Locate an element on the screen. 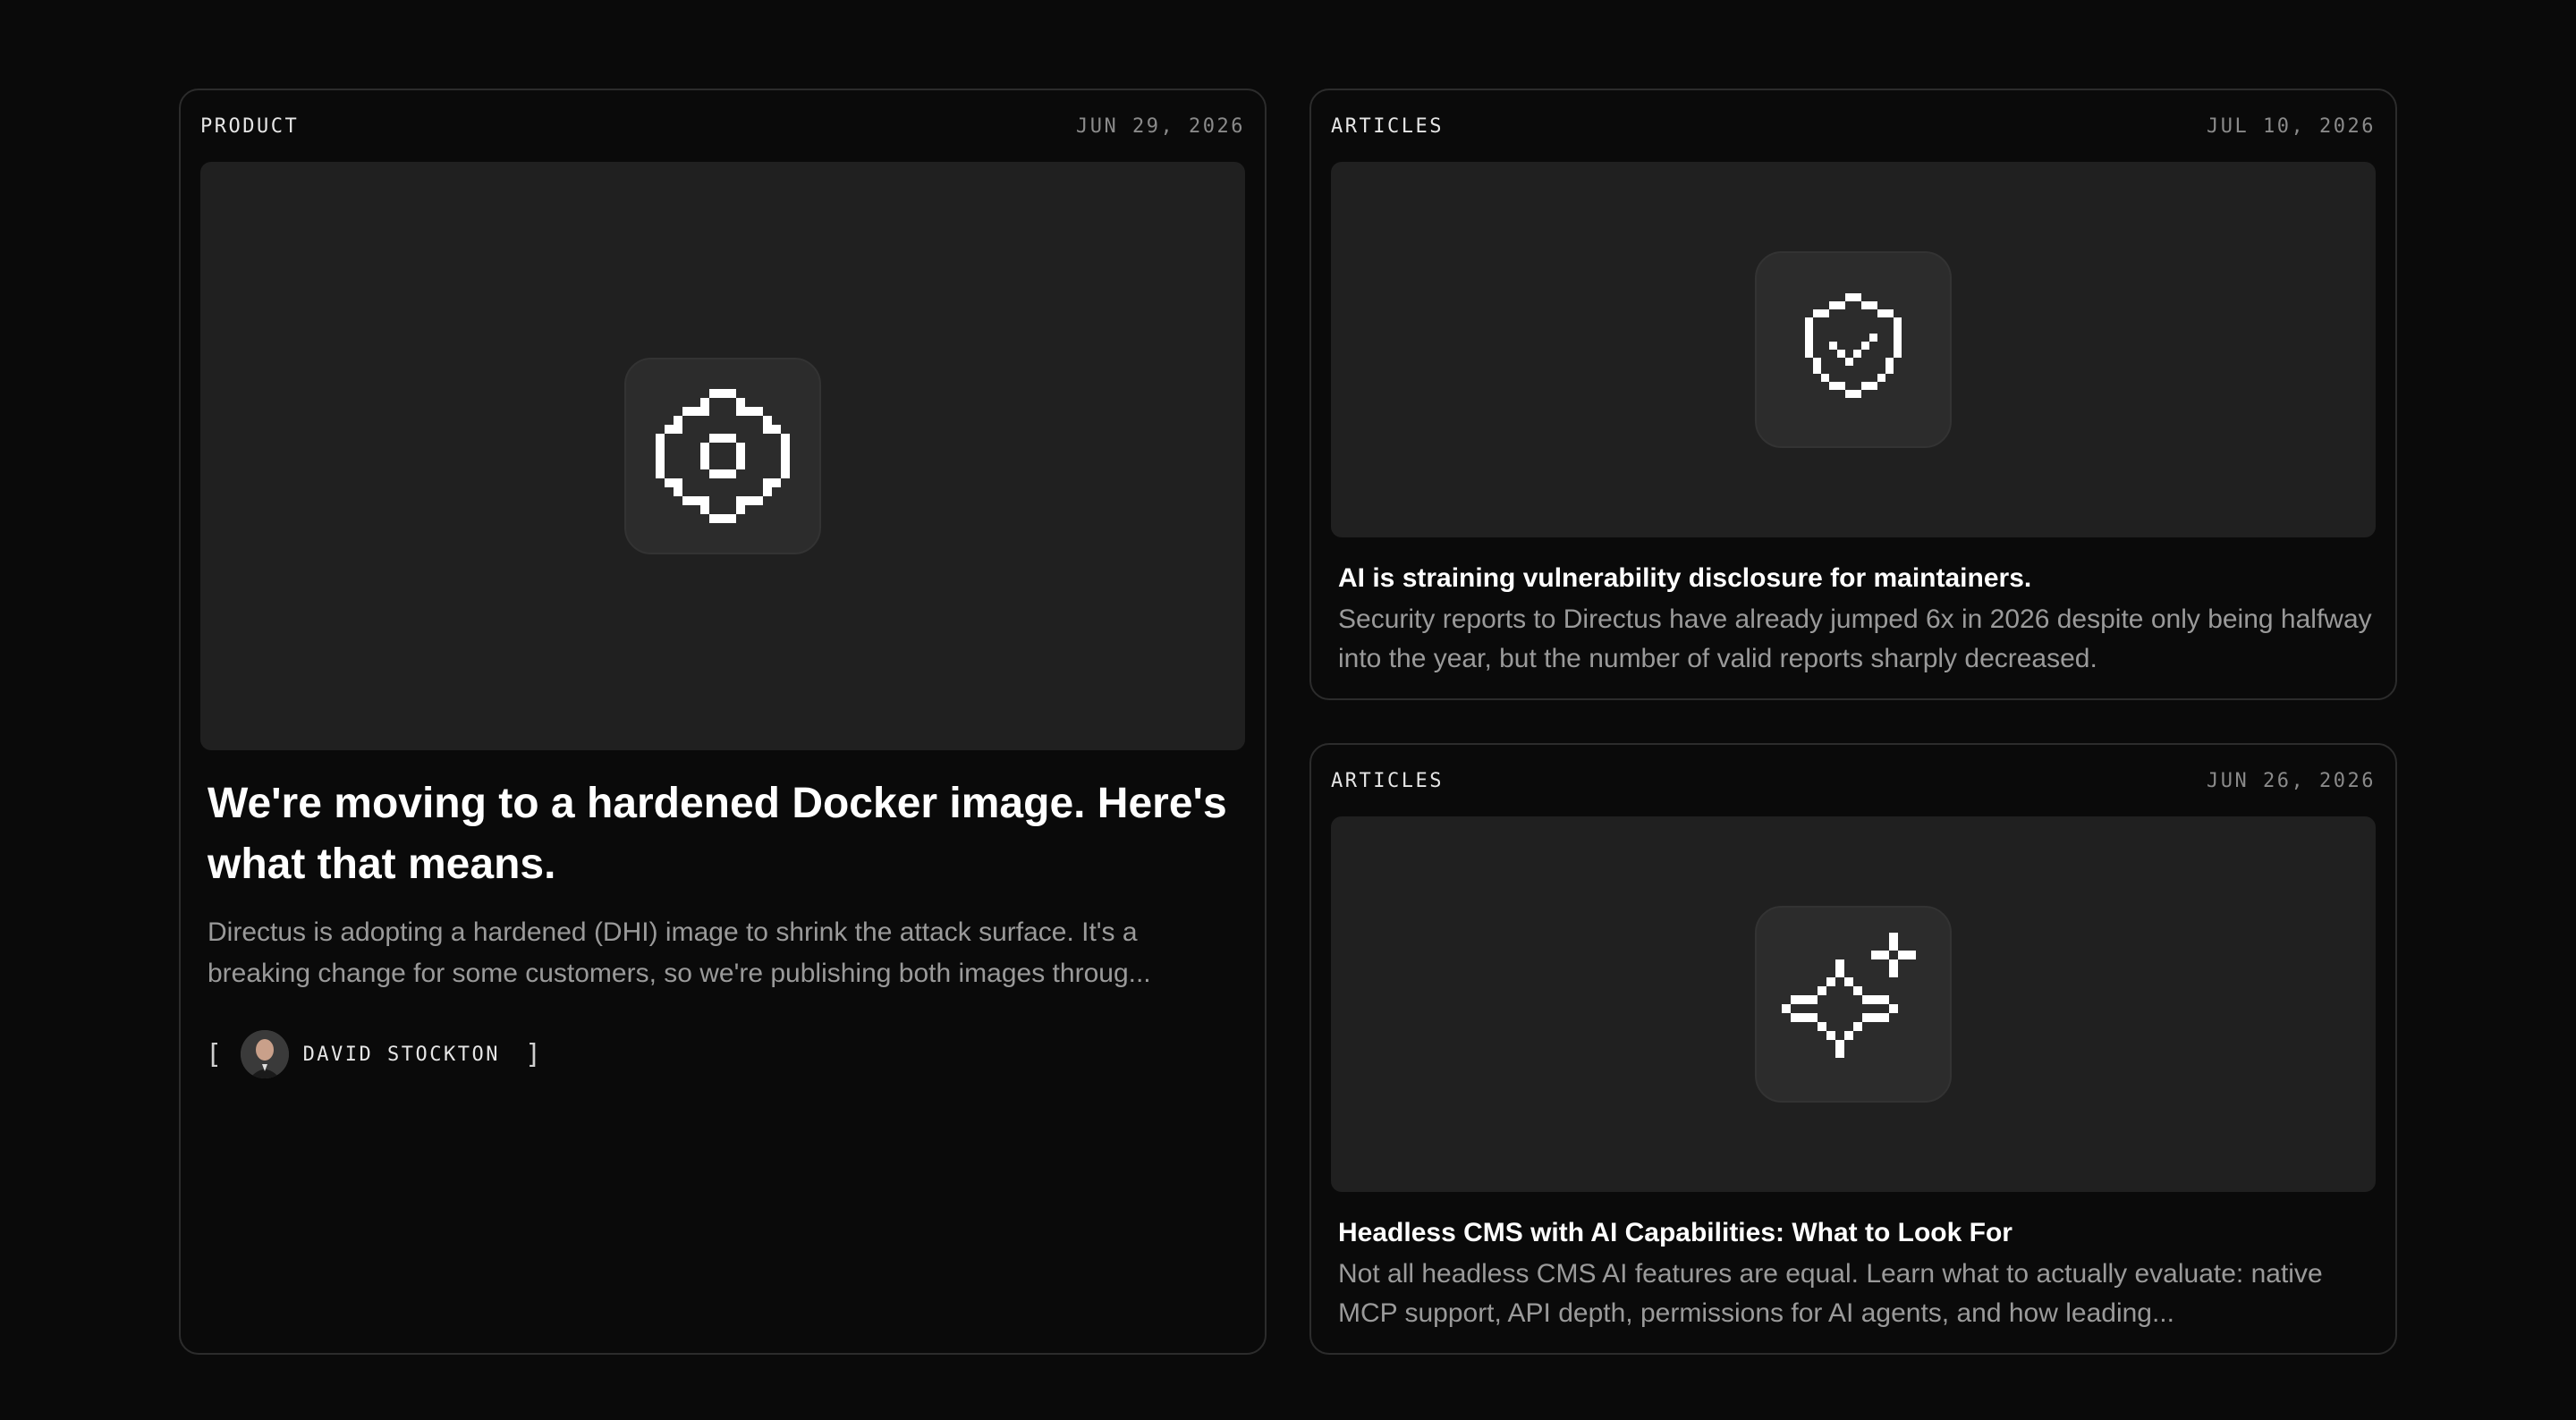 This screenshot has height=1420, width=2576. post-meta: ARTICLES JUL 10, 2026 is located at coordinates (1853, 126).